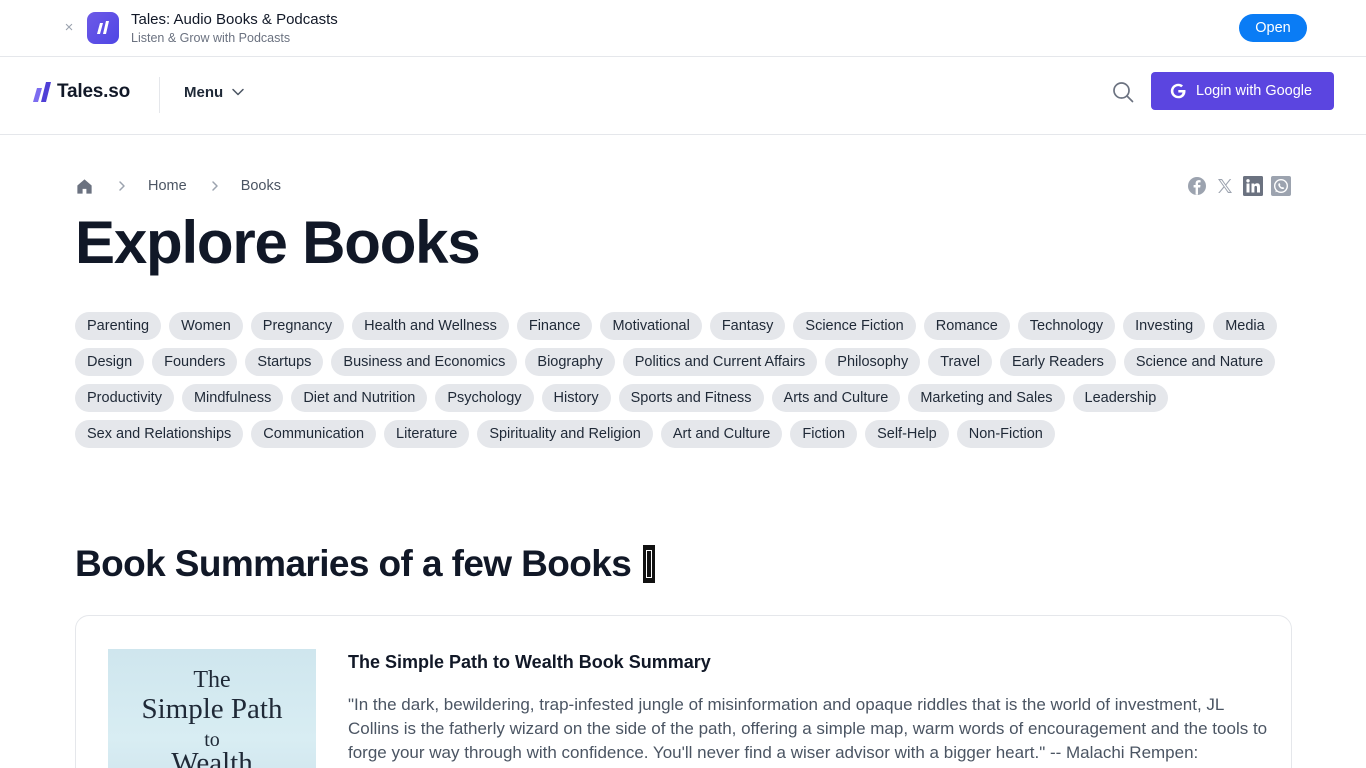 The image size is (1366, 768). Describe the element at coordinates (359, 398) in the screenshot. I see `category-chip: Diet and Nutrition` at that location.